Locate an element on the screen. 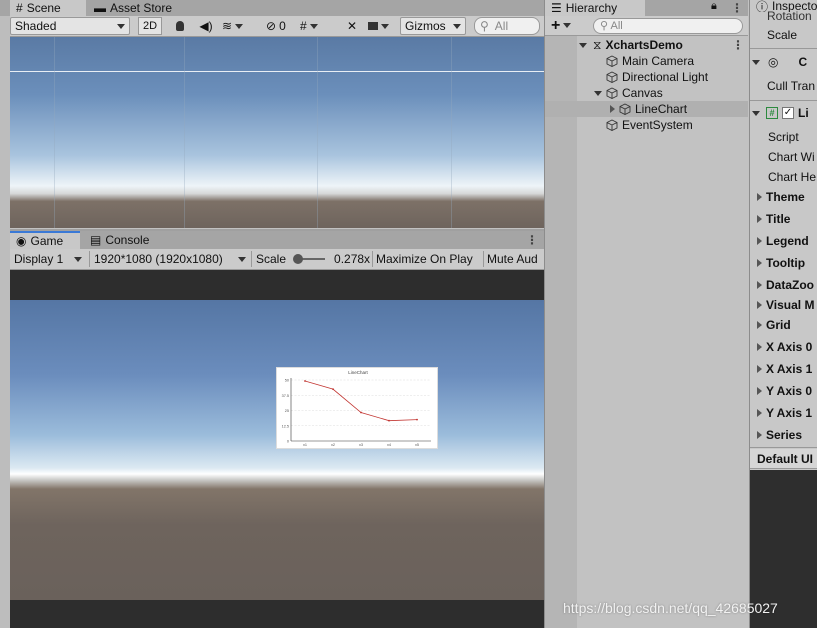 The image size is (817, 628). hierarchy-item-label: Directional Light is located at coordinates (665, 77).